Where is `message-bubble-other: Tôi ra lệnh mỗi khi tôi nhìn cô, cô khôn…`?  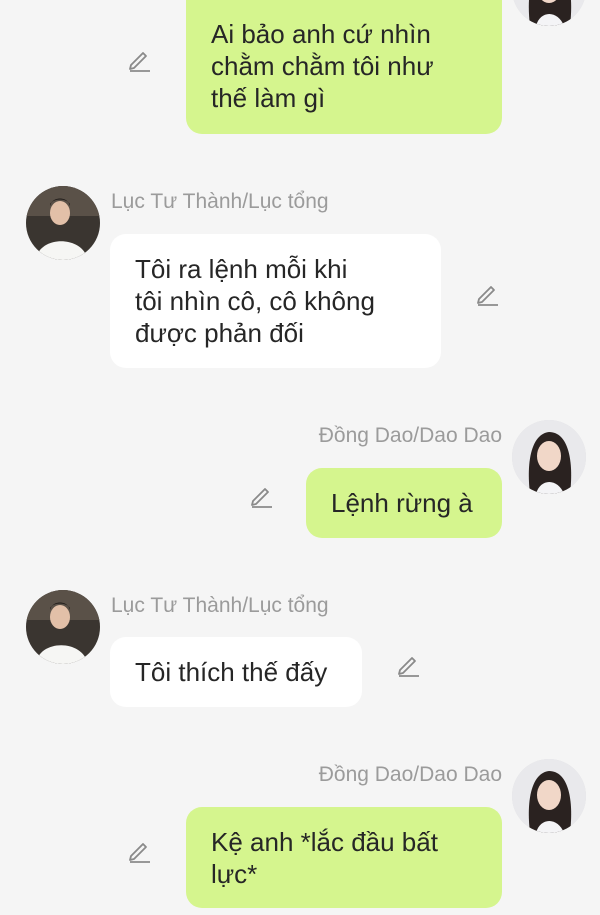 message-bubble-other: Tôi ra lệnh mỗi khi tôi nhìn cô, cô khôn… is located at coordinates (275, 301).